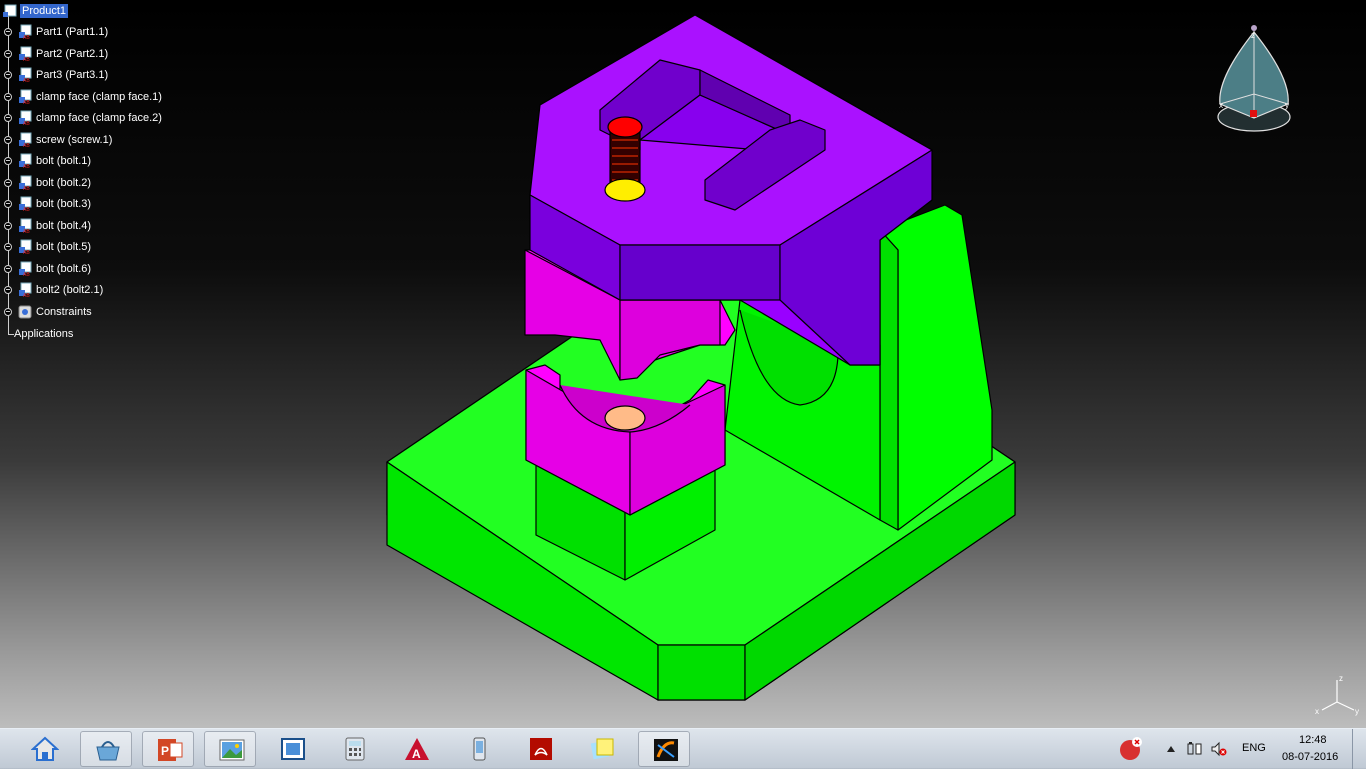  I want to click on taskbar: P A ENG 12:48 08-07-2016, so click(683, 748).